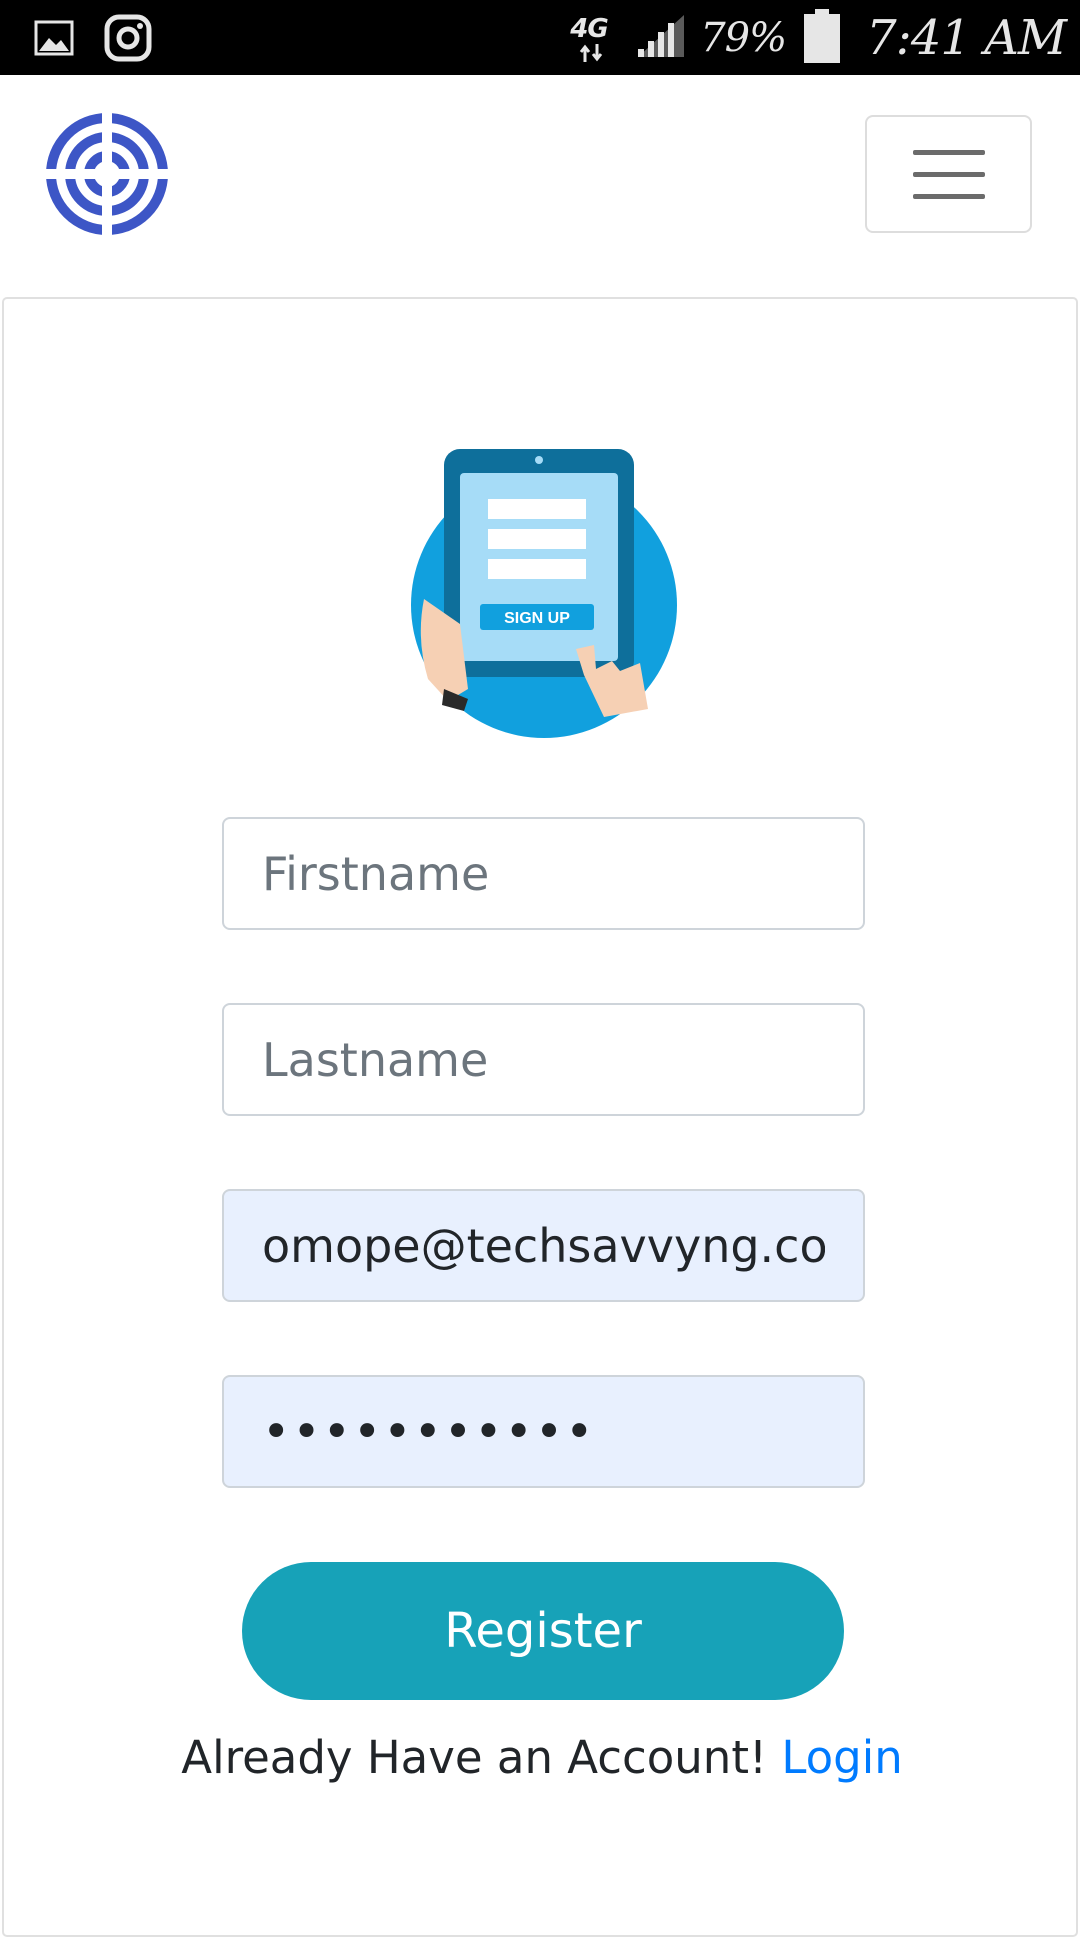 This screenshot has height=1937, width=1080. Describe the element at coordinates (543, 1059) in the screenshot. I see `lastname-input` at that location.